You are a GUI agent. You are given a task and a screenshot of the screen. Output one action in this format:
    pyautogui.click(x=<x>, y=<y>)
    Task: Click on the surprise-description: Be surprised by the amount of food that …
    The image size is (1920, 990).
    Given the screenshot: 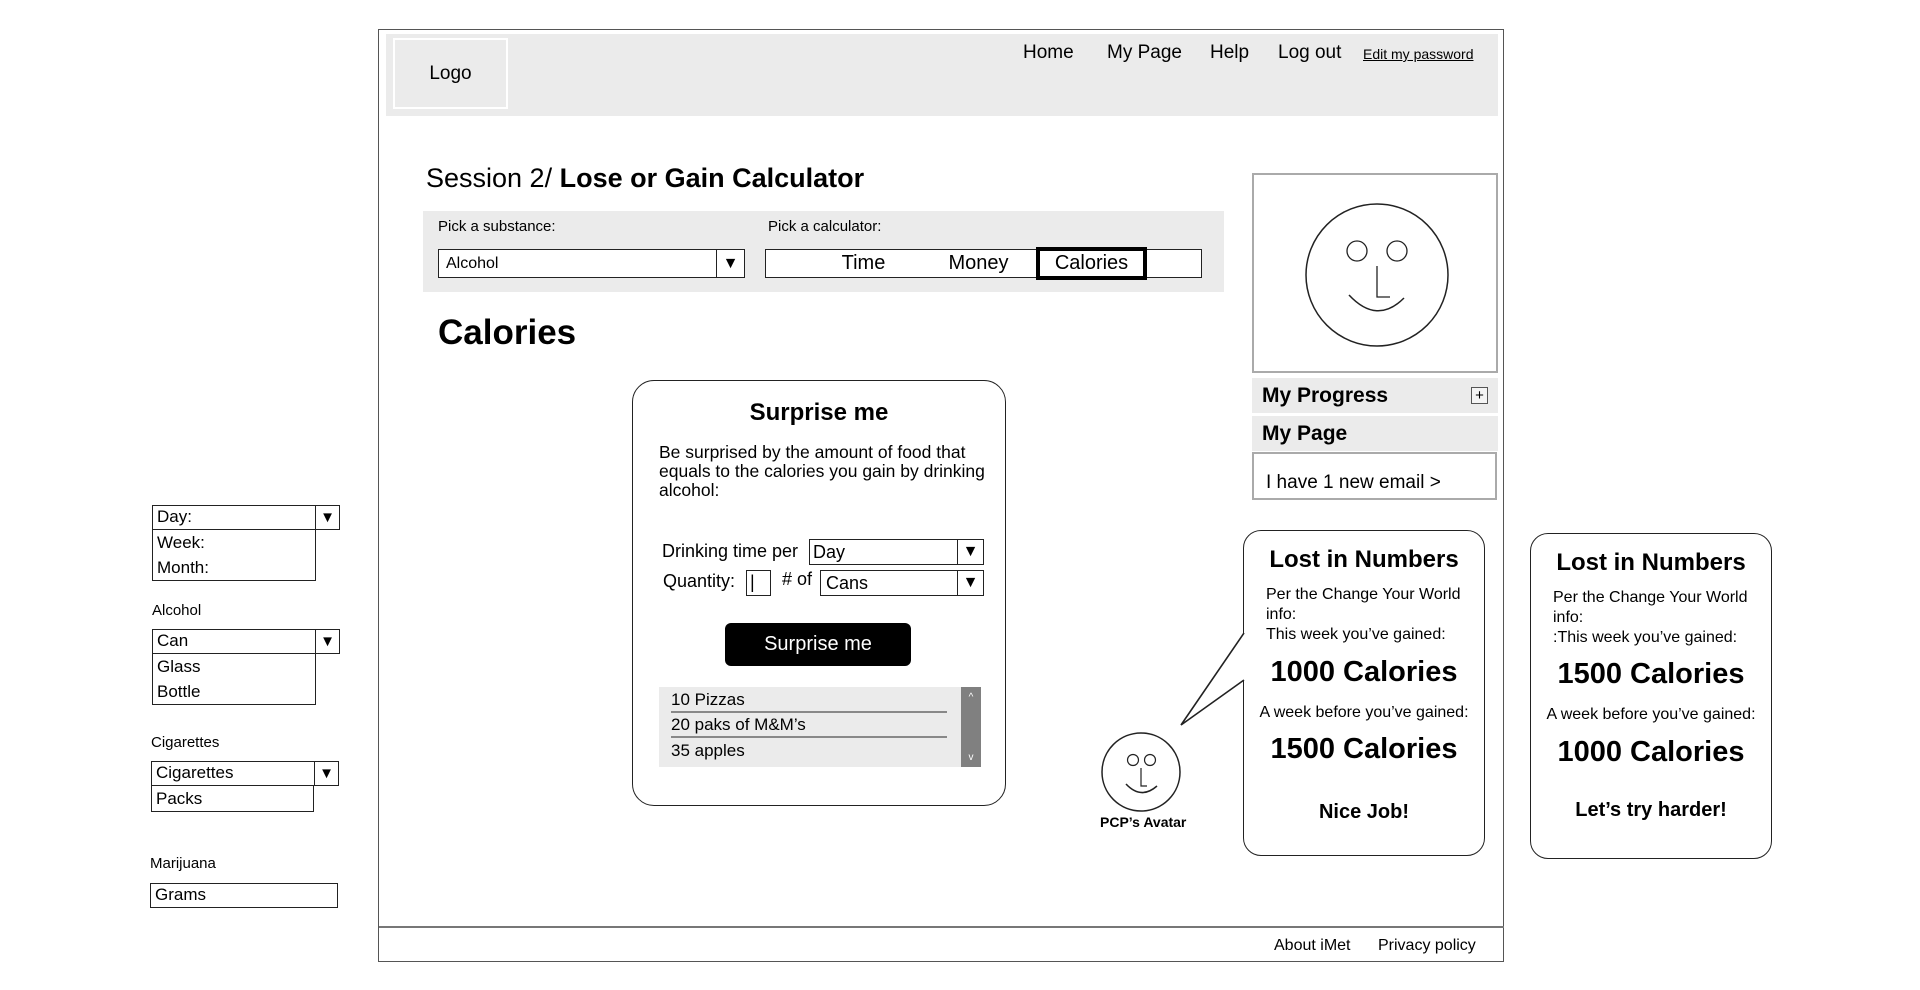 What is the action you would take?
    pyautogui.click(x=822, y=471)
    